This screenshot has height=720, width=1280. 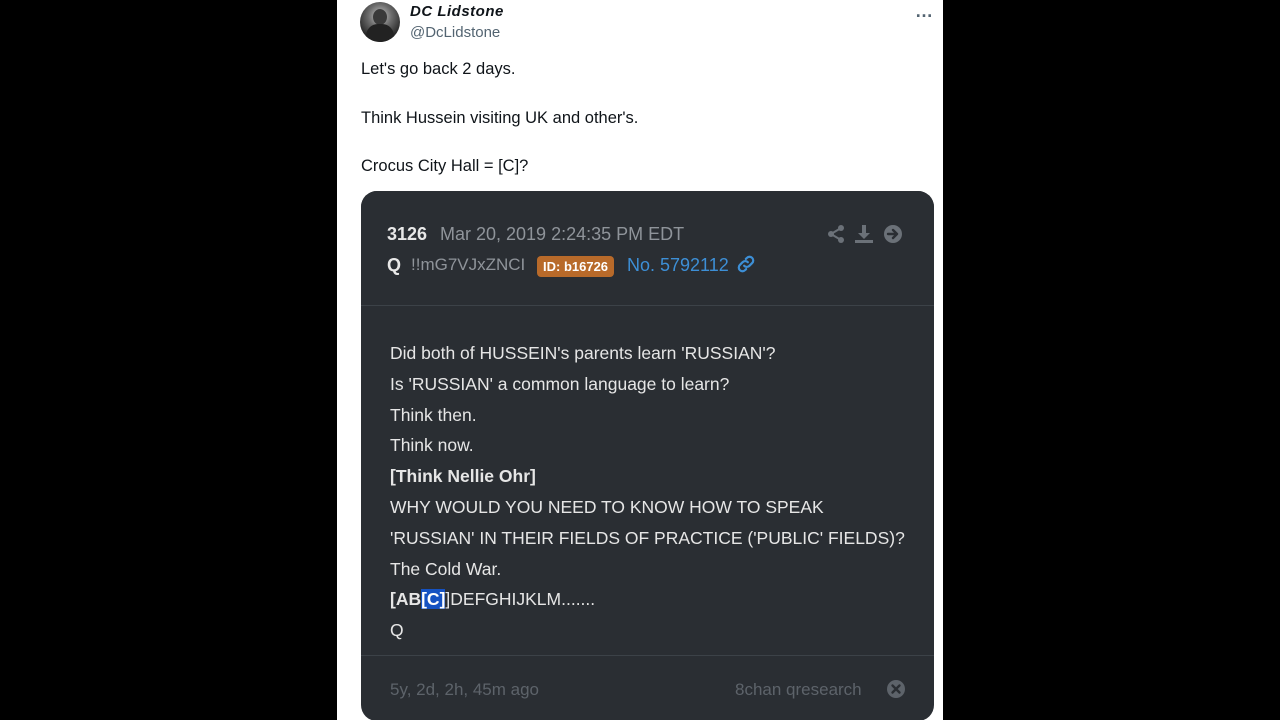 I want to click on user-handle: @DcLidstone, so click(x=455, y=32).